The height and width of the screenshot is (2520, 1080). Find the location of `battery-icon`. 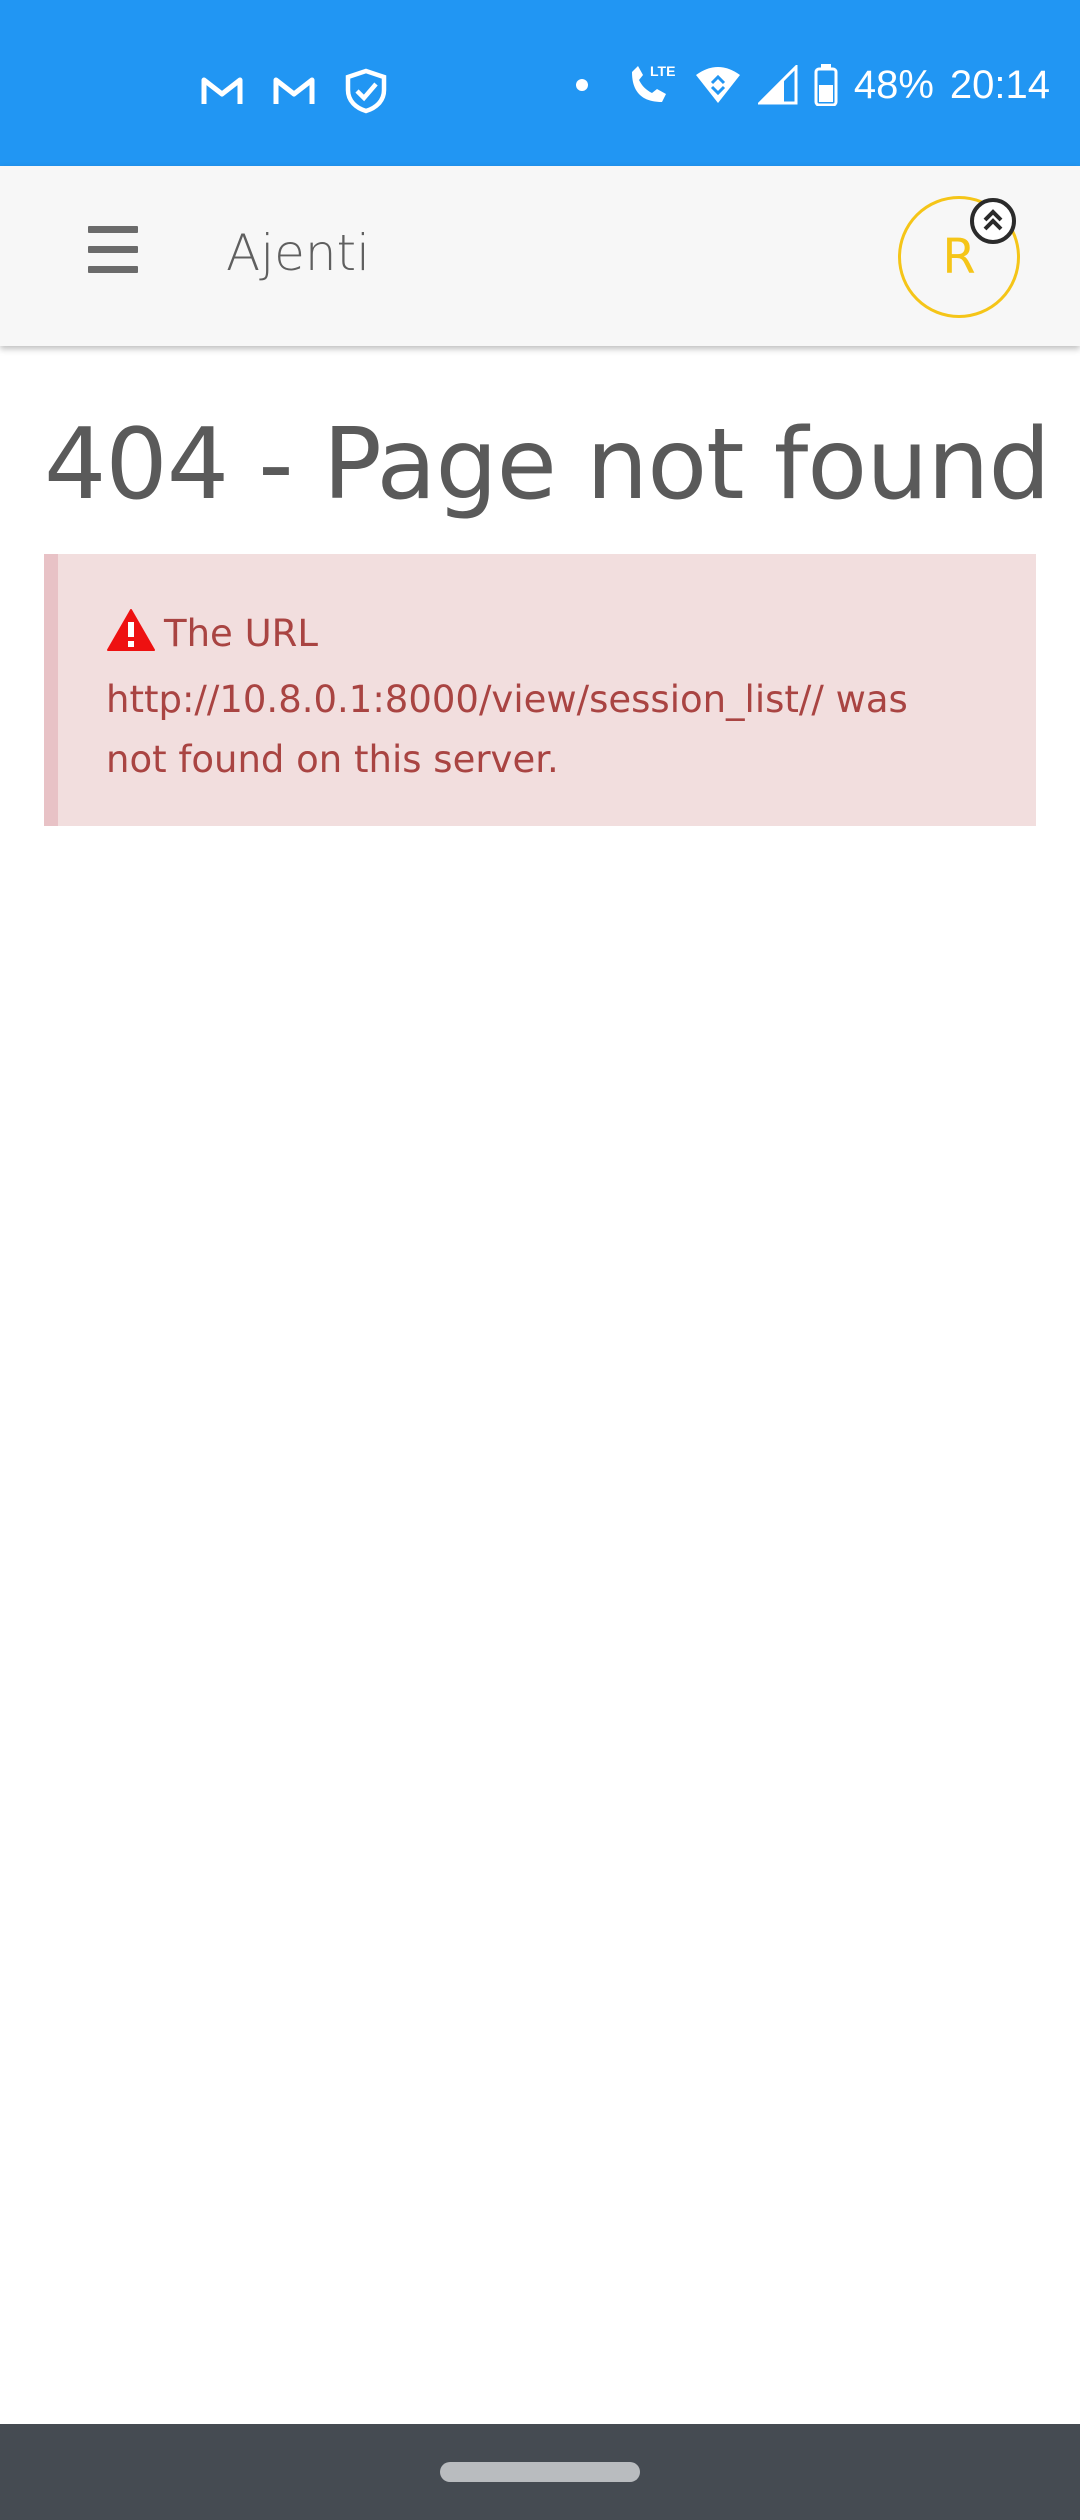

battery-icon is located at coordinates (826, 85).